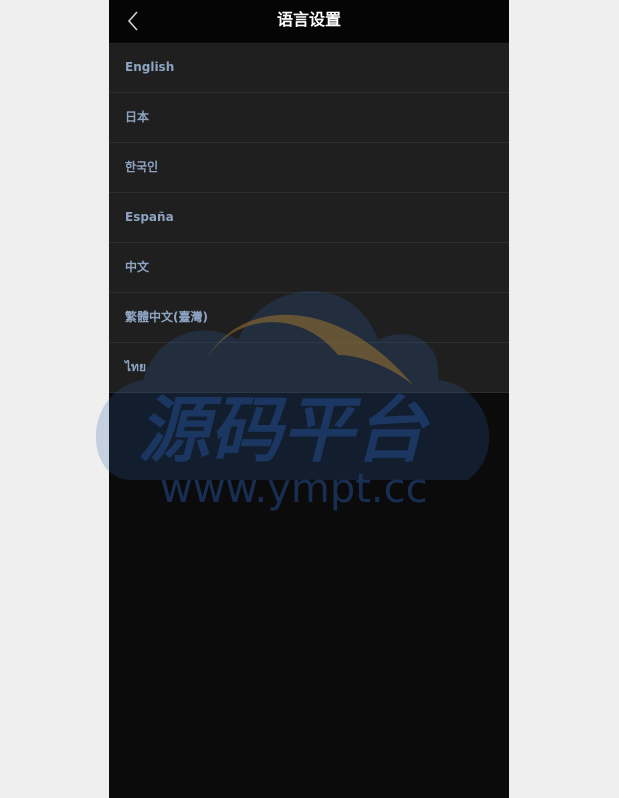  I want to click on language-option-english: English, so click(309, 68).